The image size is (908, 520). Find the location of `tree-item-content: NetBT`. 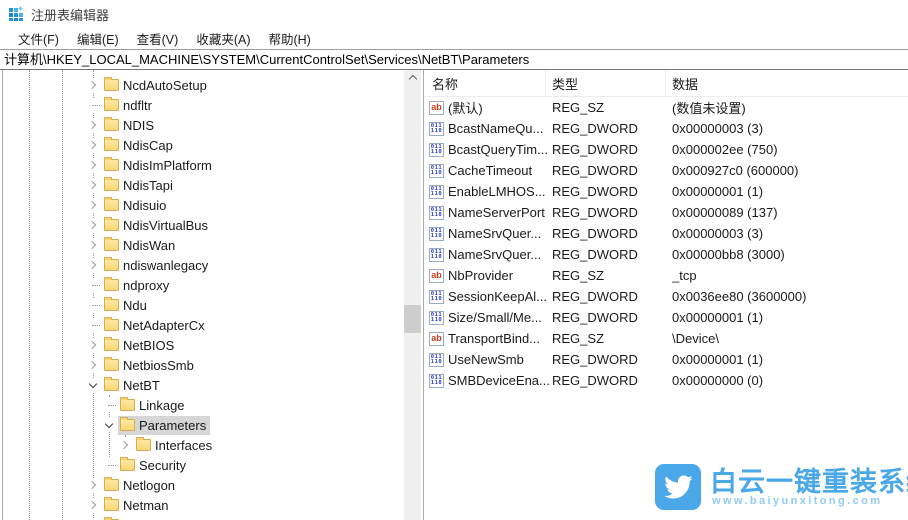

tree-item-content: NetBT is located at coordinates (133, 385).